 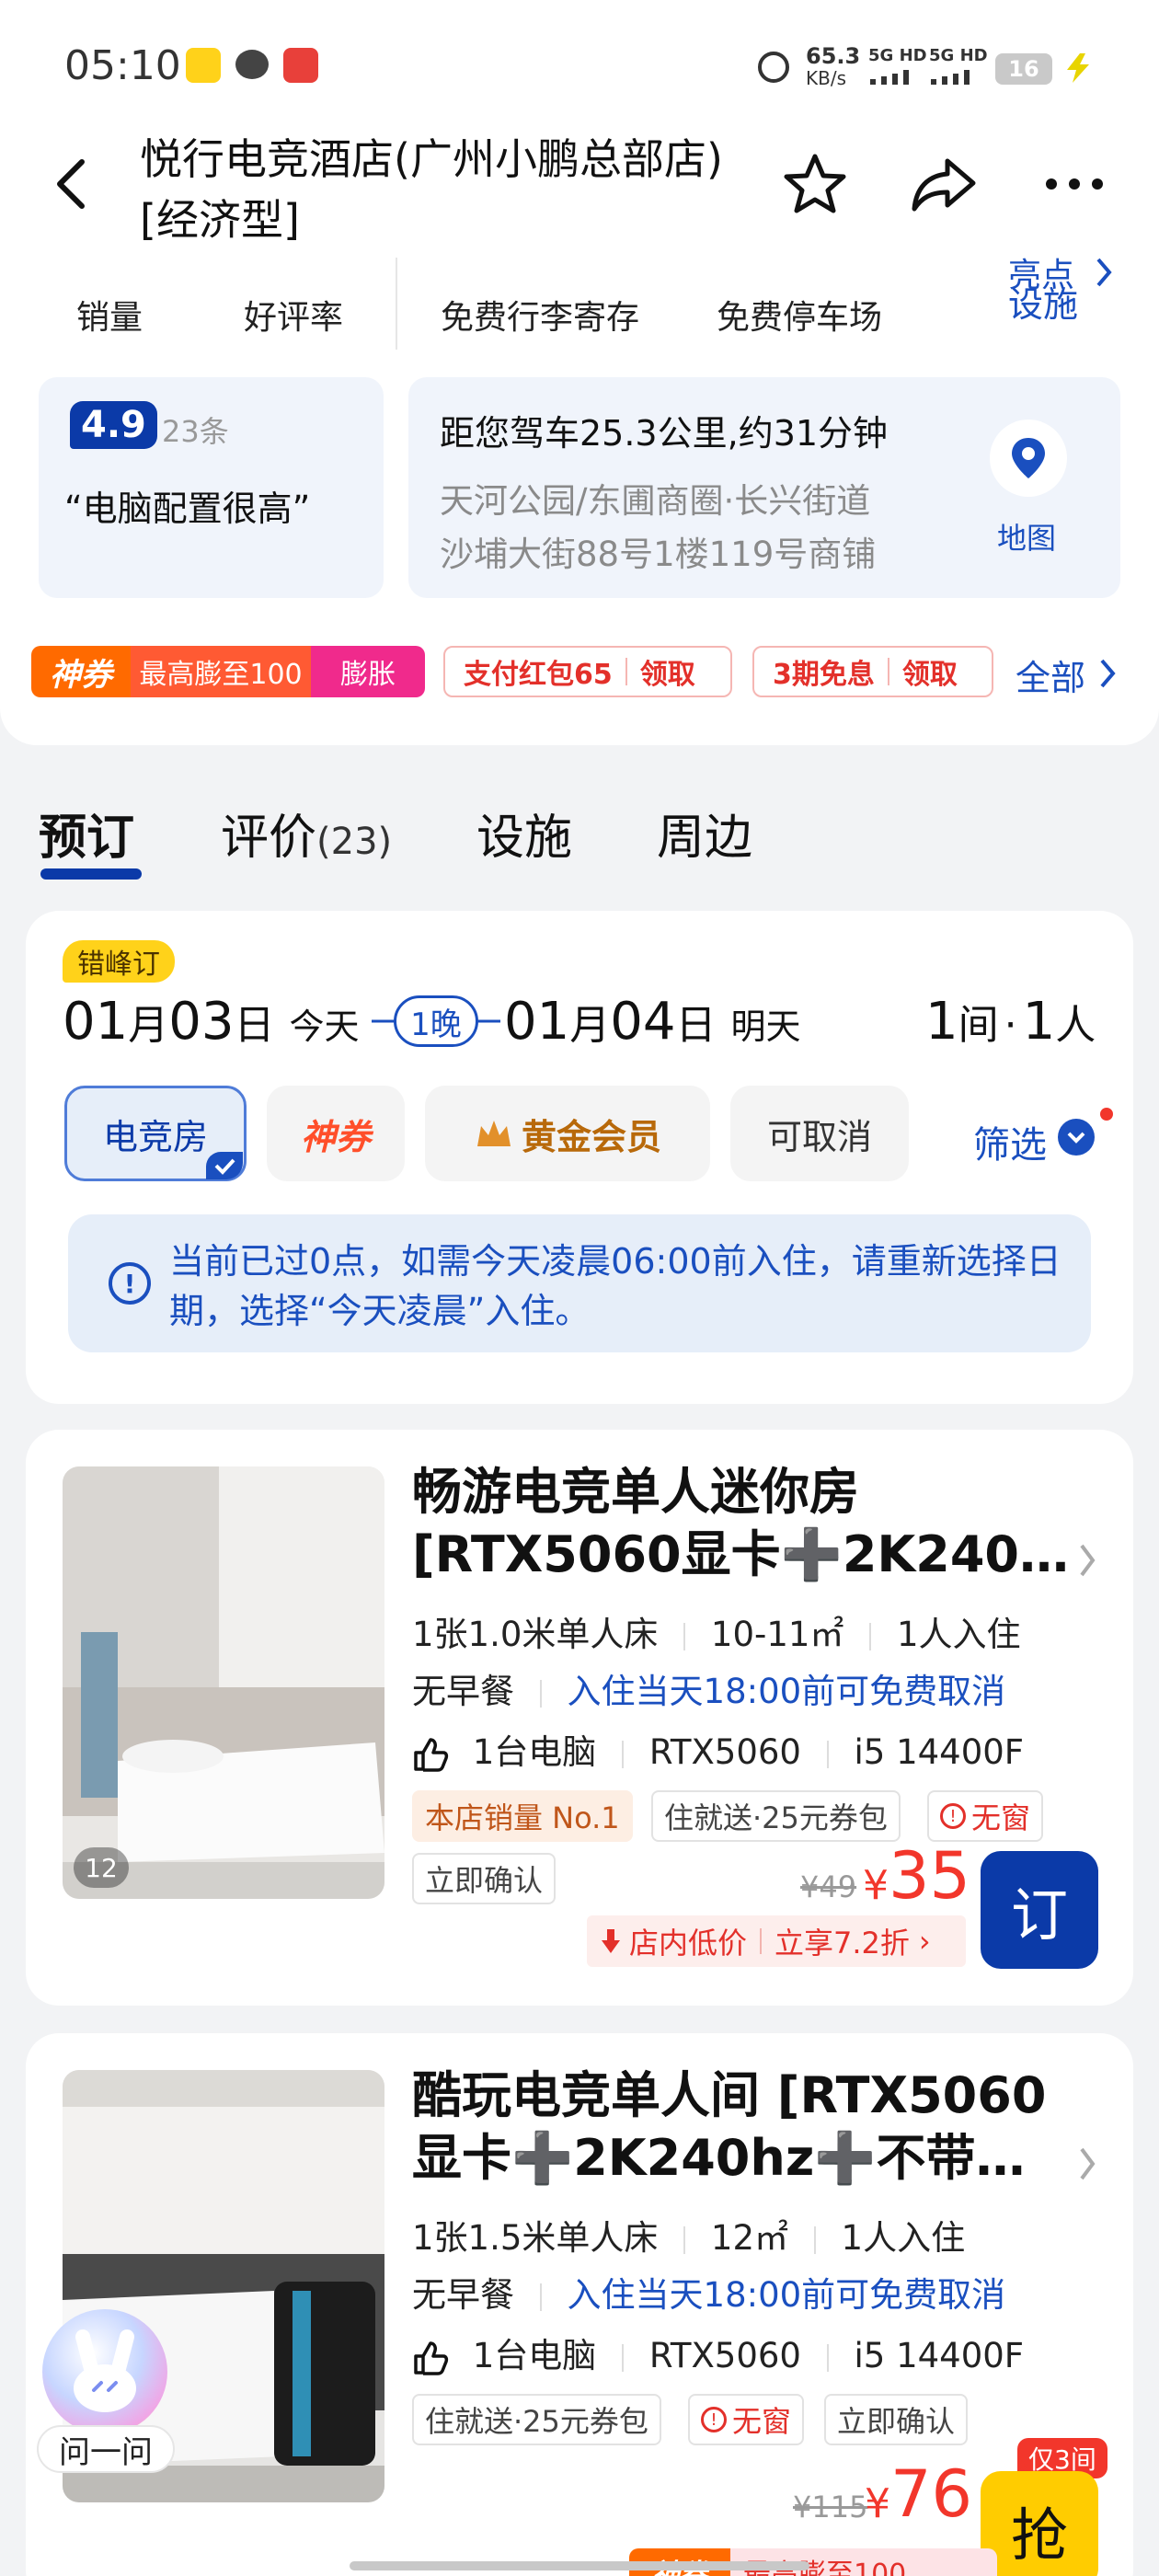 I want to click on hotel-title: 悦行电竞酒店(广州小鹏总部店)[经济型], so click(x=431, y=189).